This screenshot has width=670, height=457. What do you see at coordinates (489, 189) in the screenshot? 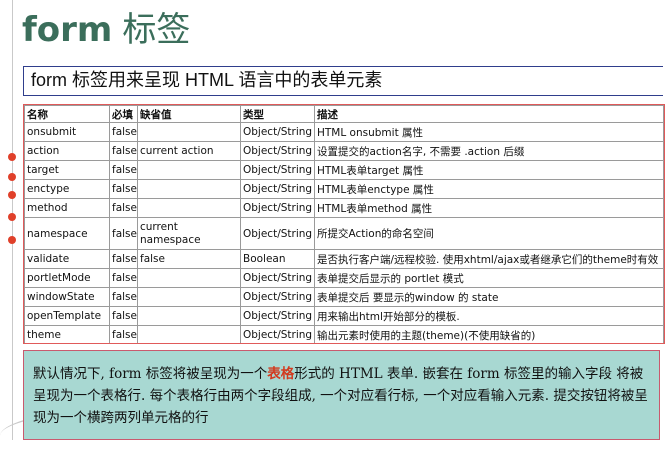
I see `cell-description: HTML表单enctype 属性` at bounding box center [489, 189].